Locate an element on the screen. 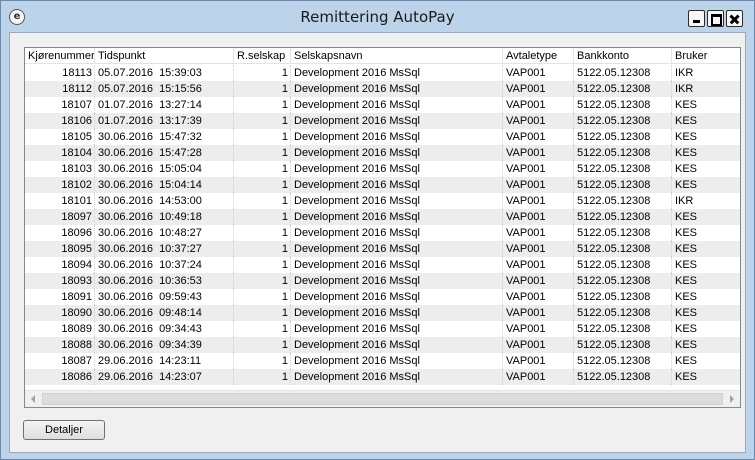 The image size is (755, 460). scroll-left-arrow-icon is located at coordinates (33, 399).